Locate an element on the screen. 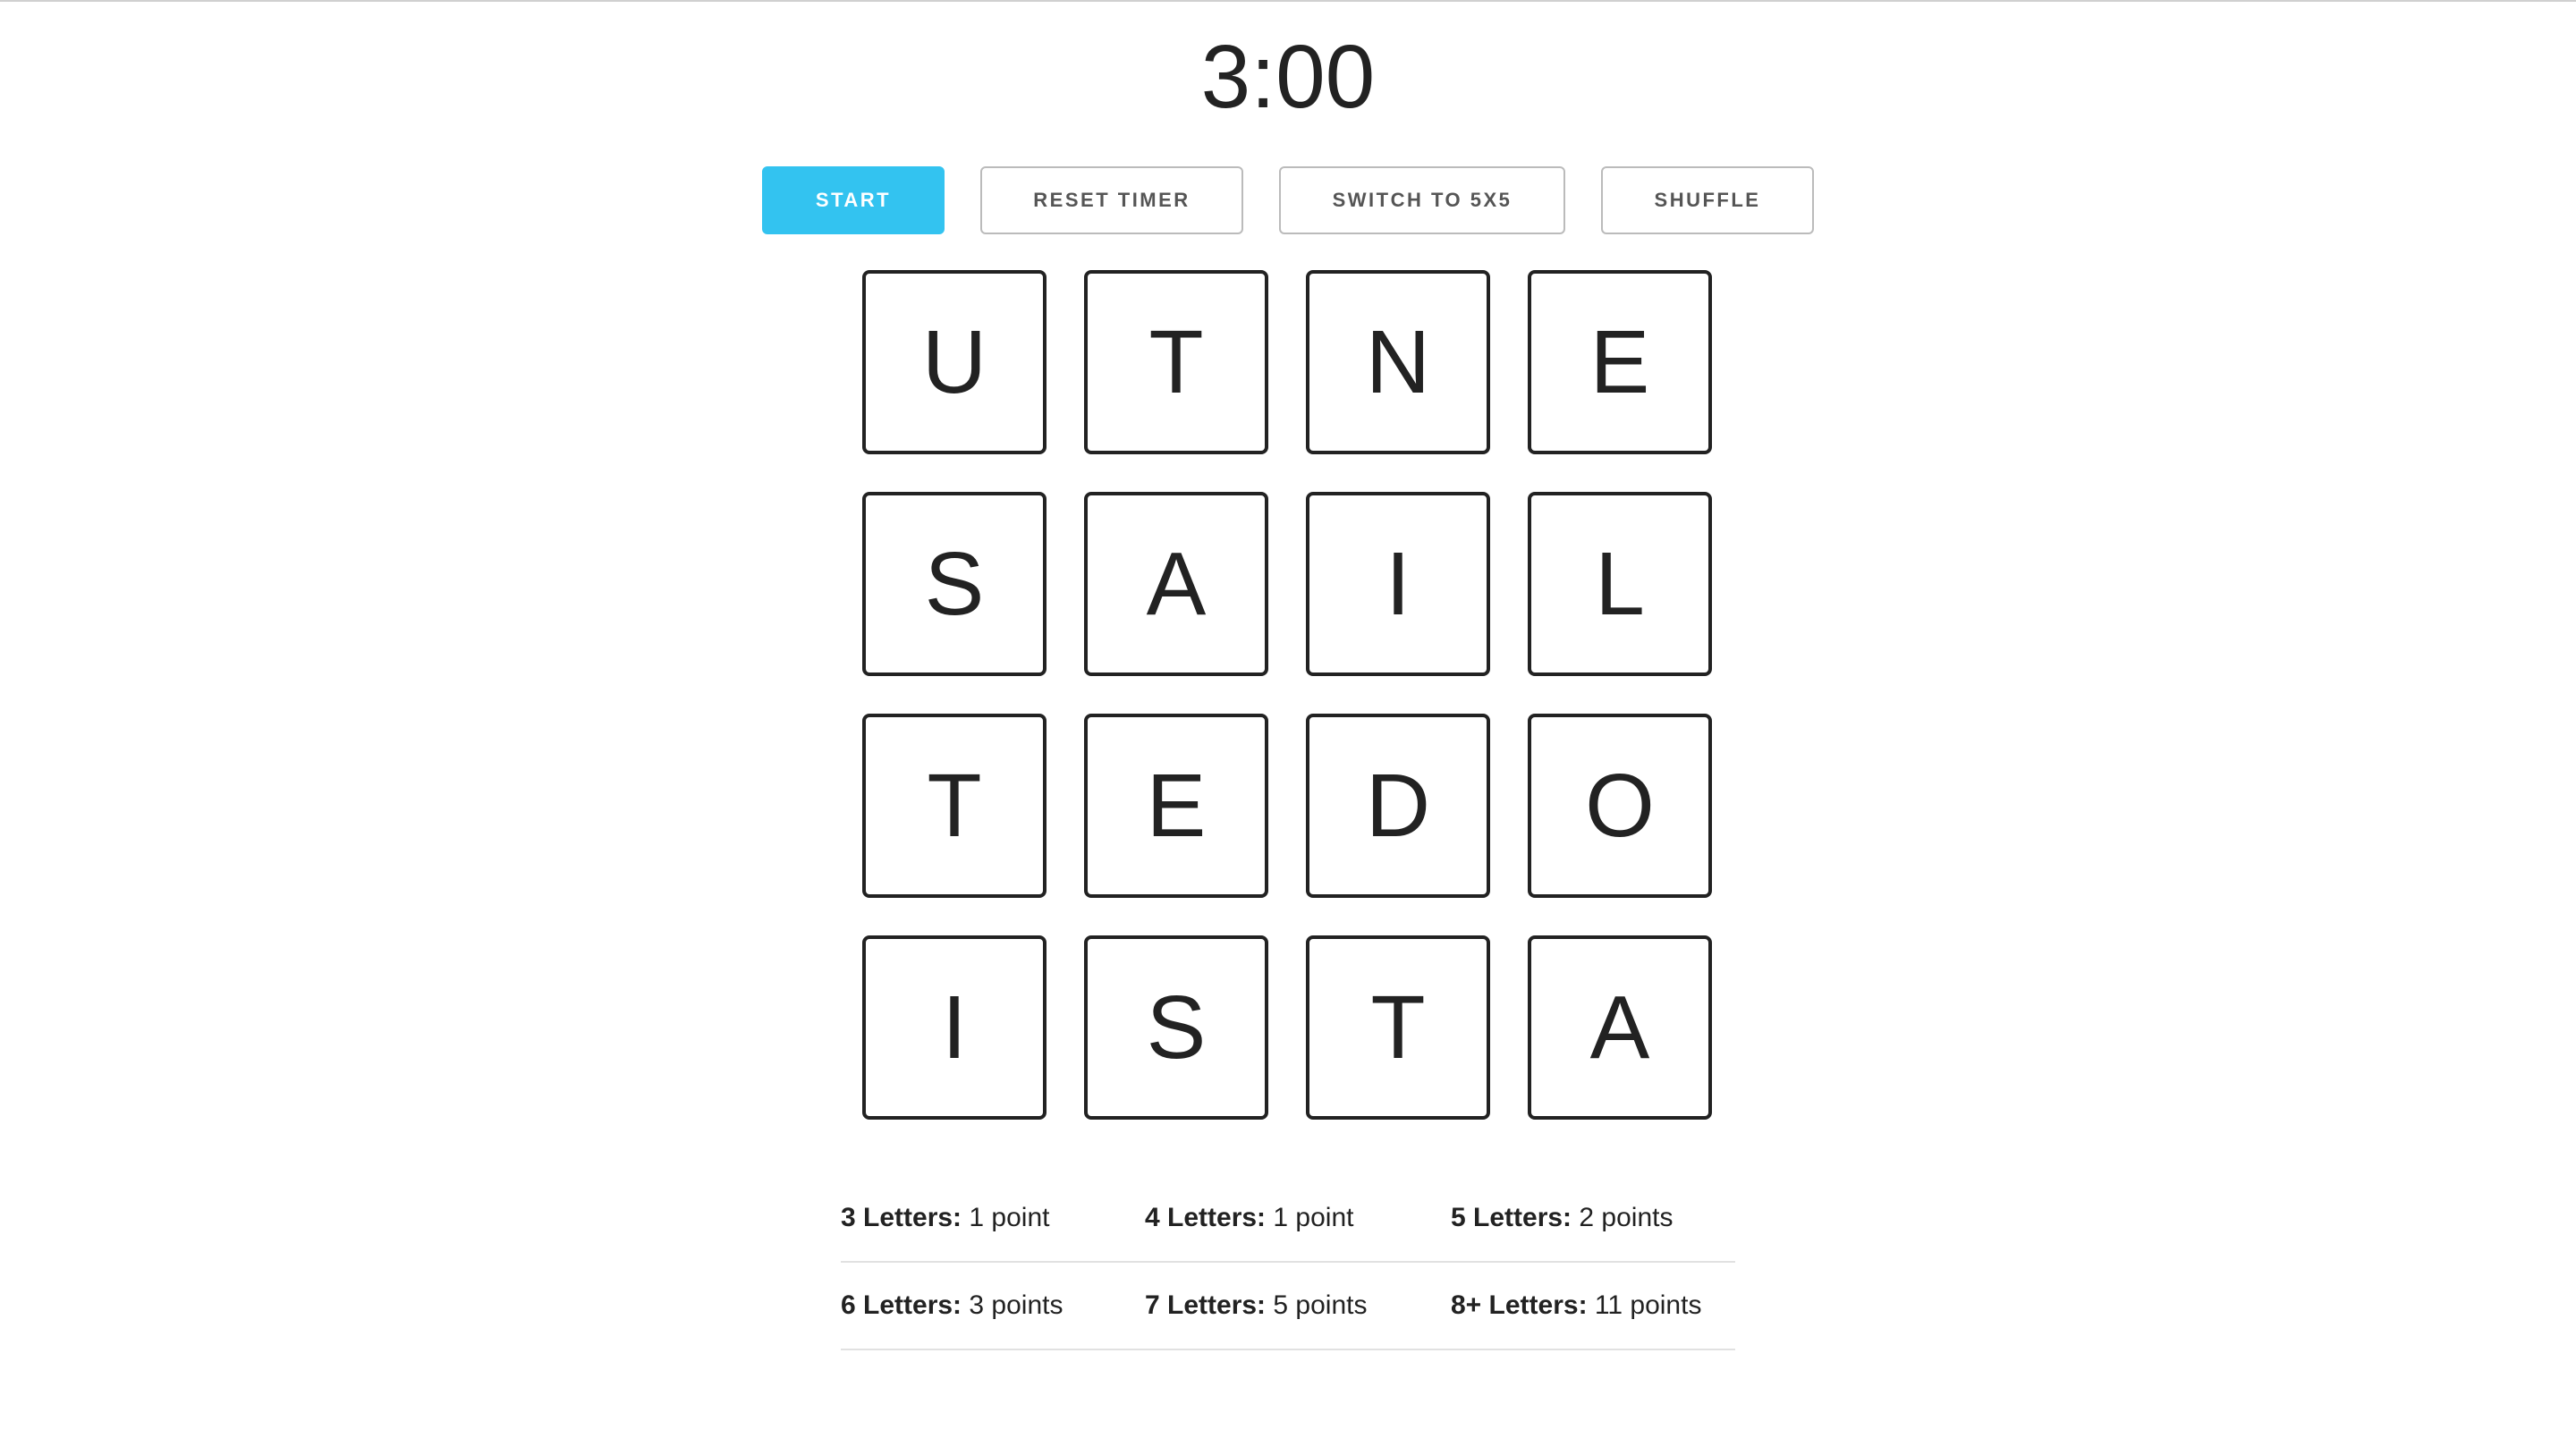 This screenshot has height=1438, width=2576. scoring-cell: 5 Letters: 2 points is located at coordinates (1562, 1218).